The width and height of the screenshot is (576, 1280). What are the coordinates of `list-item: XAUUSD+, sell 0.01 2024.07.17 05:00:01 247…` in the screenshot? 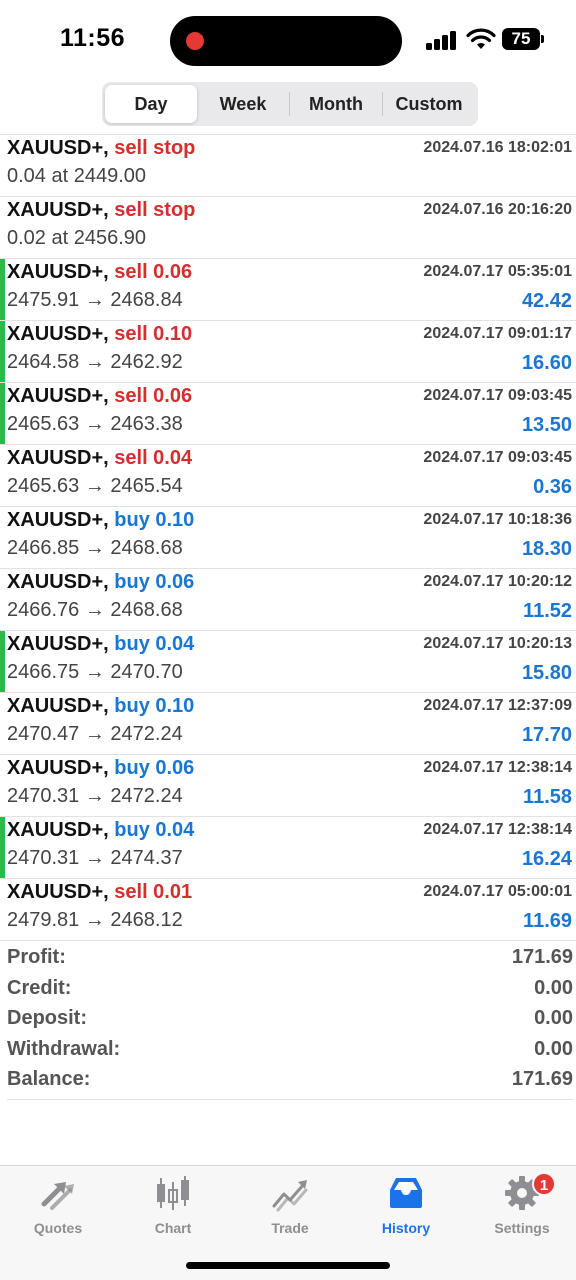 It's located at (288, 910).